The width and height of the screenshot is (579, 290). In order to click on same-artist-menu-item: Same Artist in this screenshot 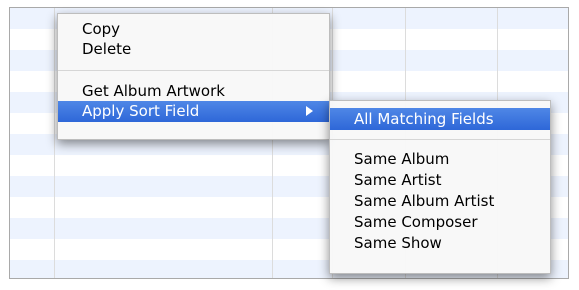, I will do `click(440, 180)`.